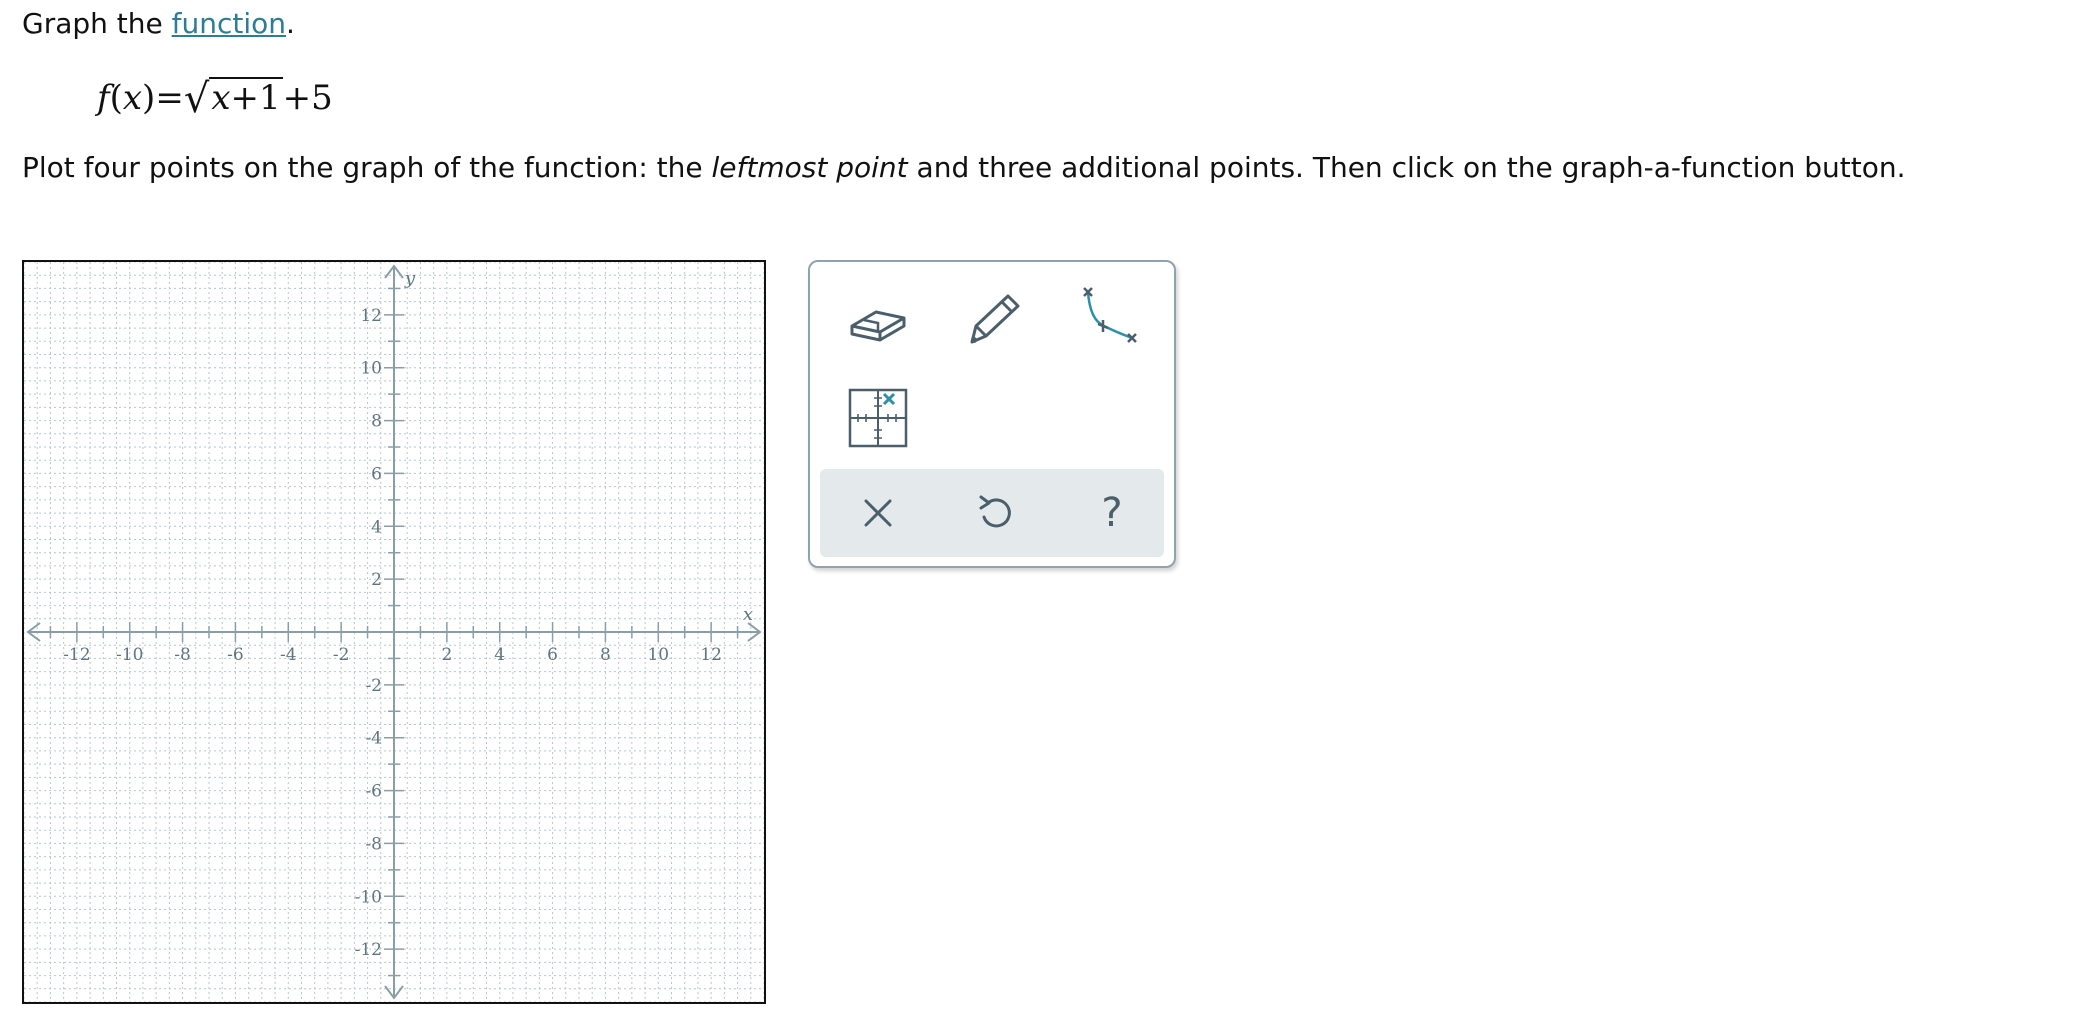 Image resolution: width=2094 pixels, height=1028 pixels. Describe the element at coordinates (76, 655) in the screenshot. I see `x-tick-label: -12` at that location.